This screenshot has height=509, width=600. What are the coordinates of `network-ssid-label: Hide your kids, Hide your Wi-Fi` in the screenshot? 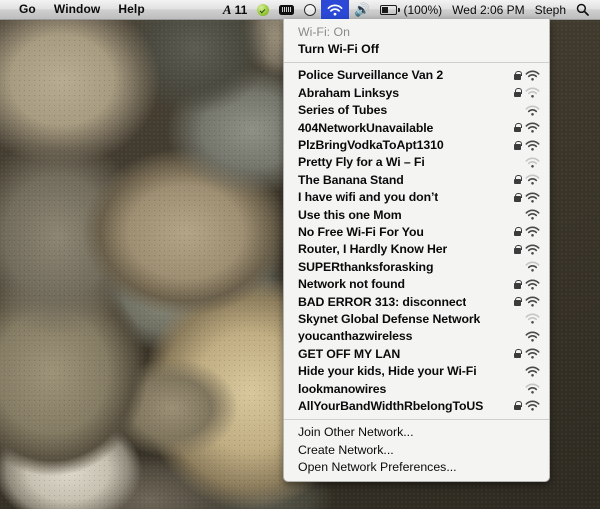 It's located at (387, 371).